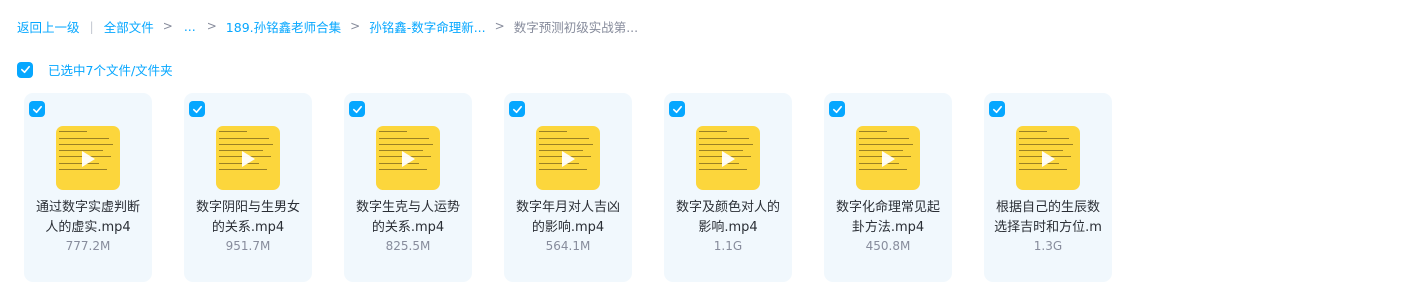 This screenshot has height=305, width=1425. I want to click on file-size: 1.3G, so click(1048, 246).